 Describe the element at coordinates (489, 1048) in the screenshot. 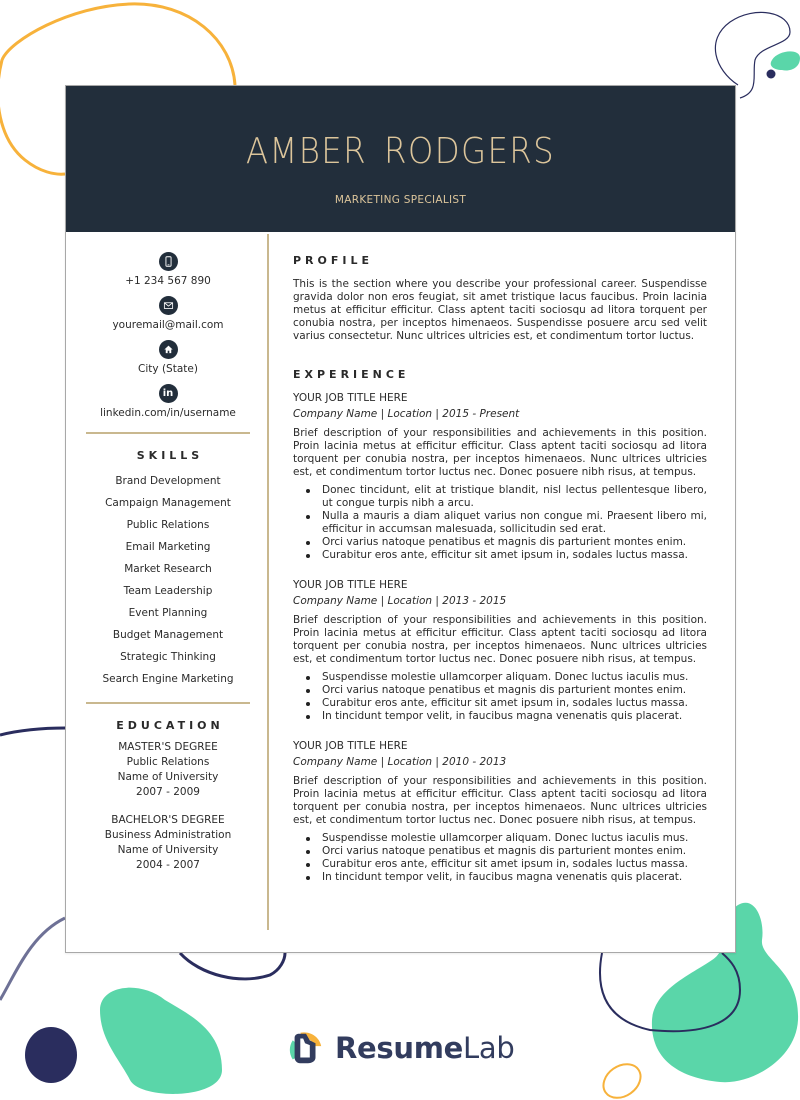

I see `brand-name-light: Lab` at that location.